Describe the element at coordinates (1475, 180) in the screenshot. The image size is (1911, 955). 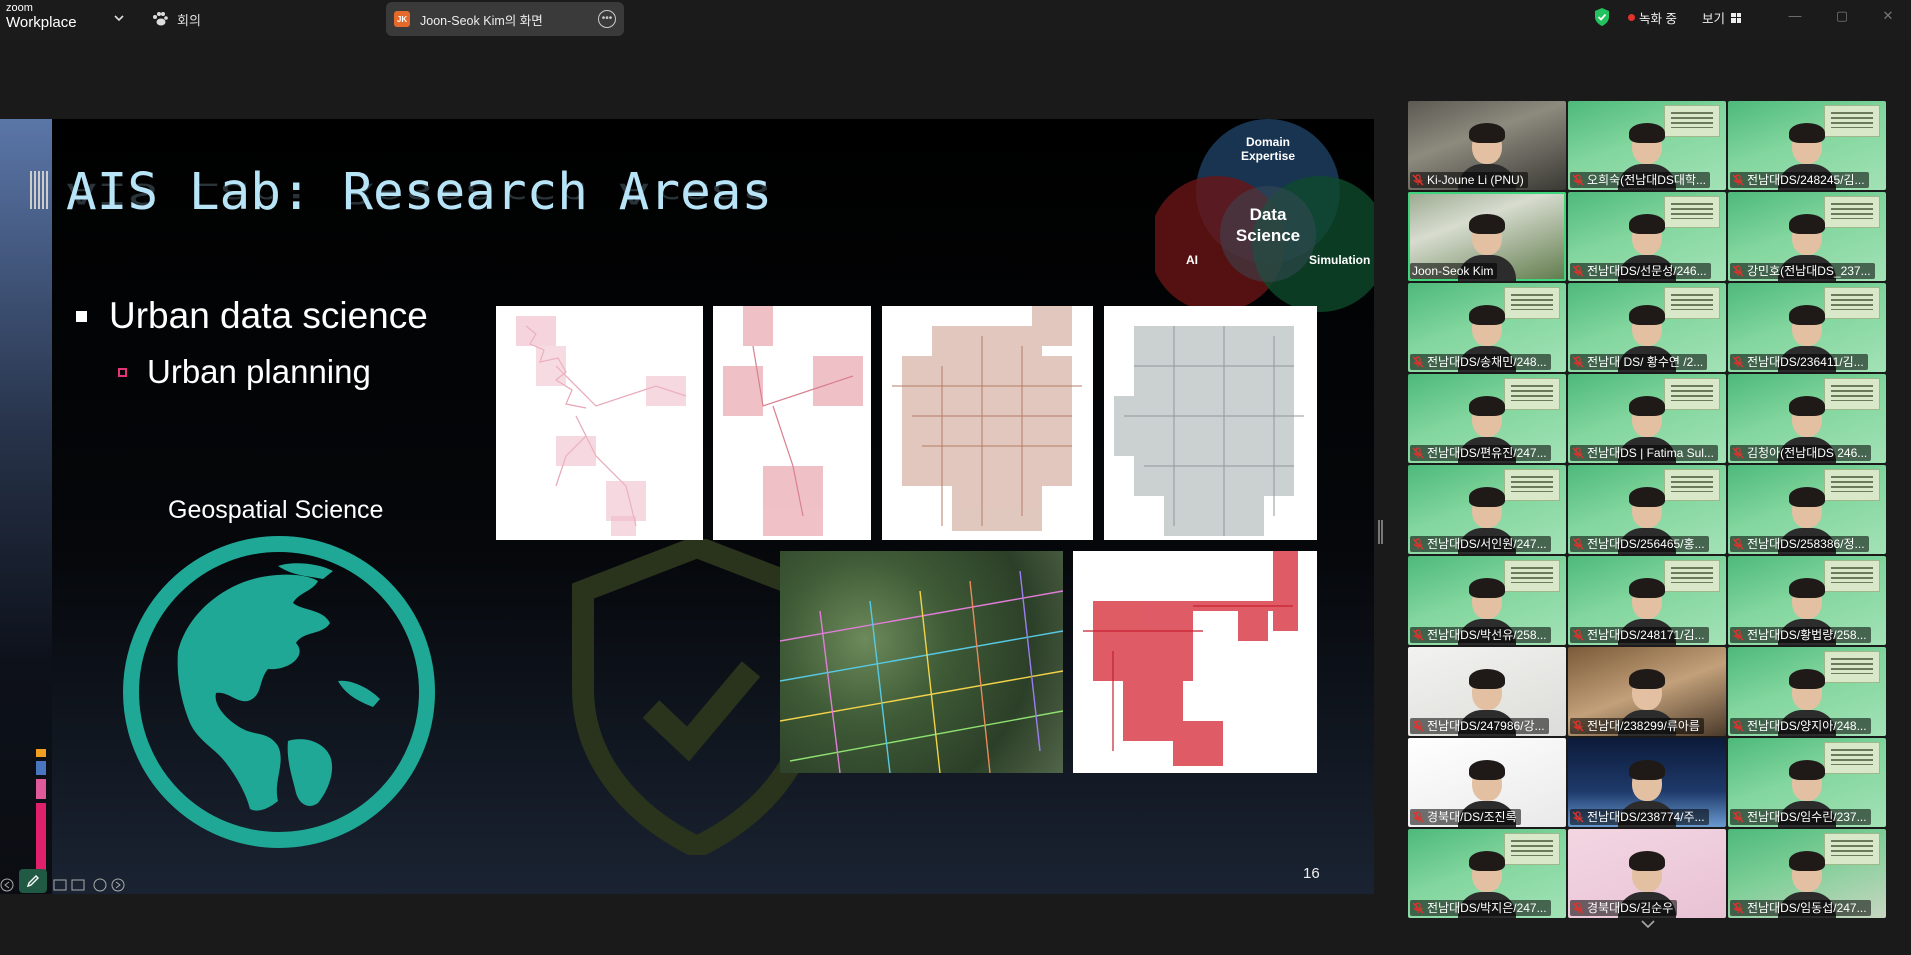
I see `participant-name: Ki-Joune Li (PNU)` at that location.